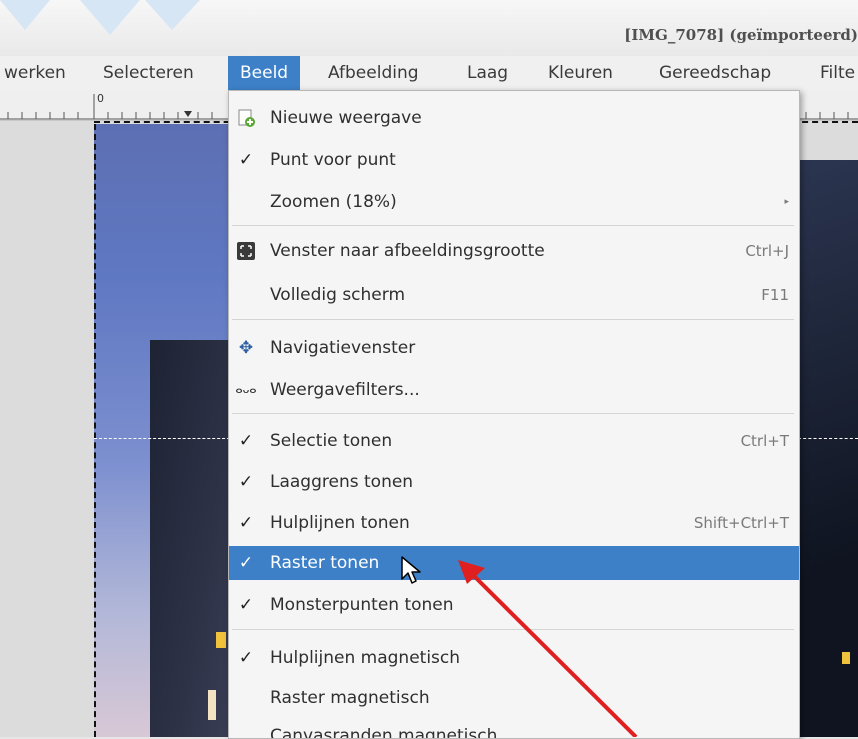 Image resolution: width=858 pixels, height=739 pixels. What do you see at coordinates (548, 648) in the screenshot?
I see `red-arrow-annotation` at bounding box center [548, 648].